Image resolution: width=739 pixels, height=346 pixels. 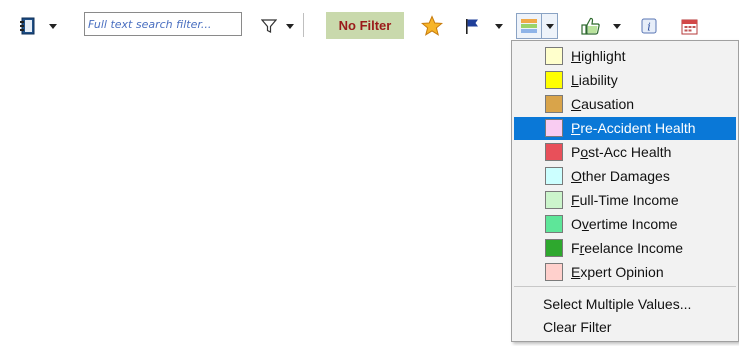 I want to click on full-text-search-input, so click(x=163, y=24).